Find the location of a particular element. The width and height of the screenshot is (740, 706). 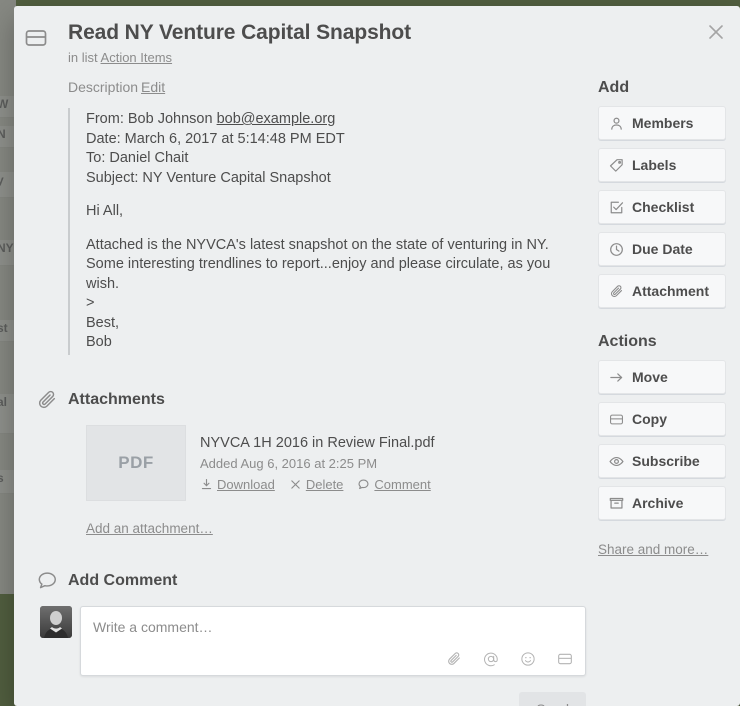

desc-body-line-4: Best, is located at coordinates (103, 322).